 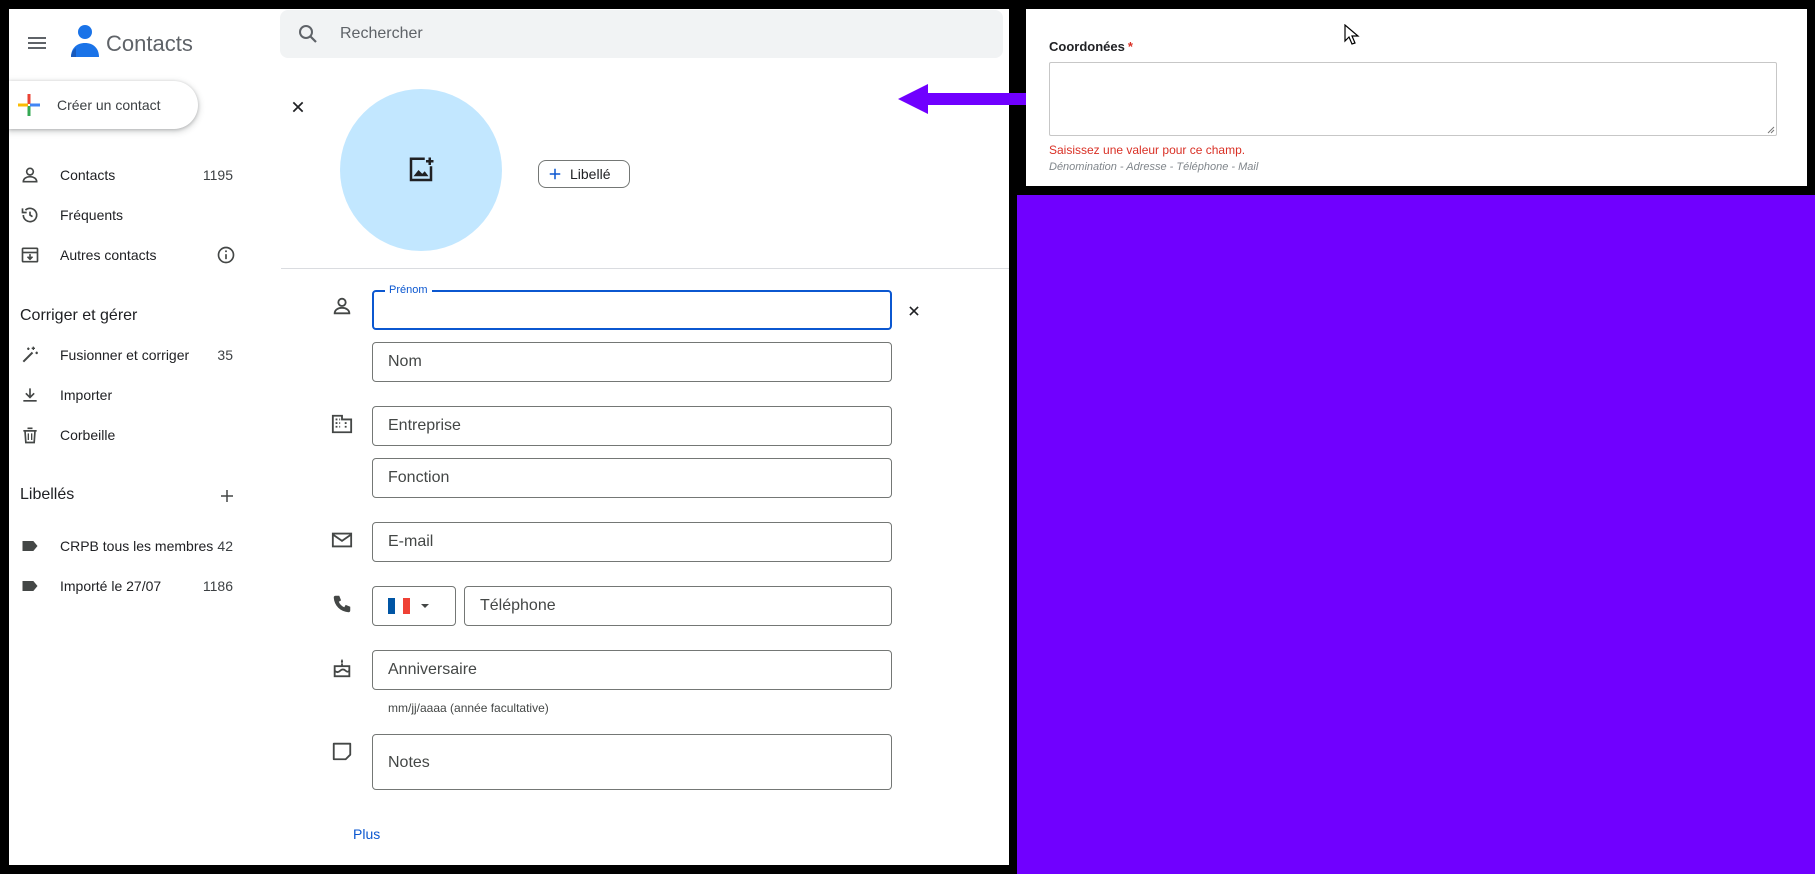 I want to click on first-name-field: Prénom, so click(x=632, y=307).